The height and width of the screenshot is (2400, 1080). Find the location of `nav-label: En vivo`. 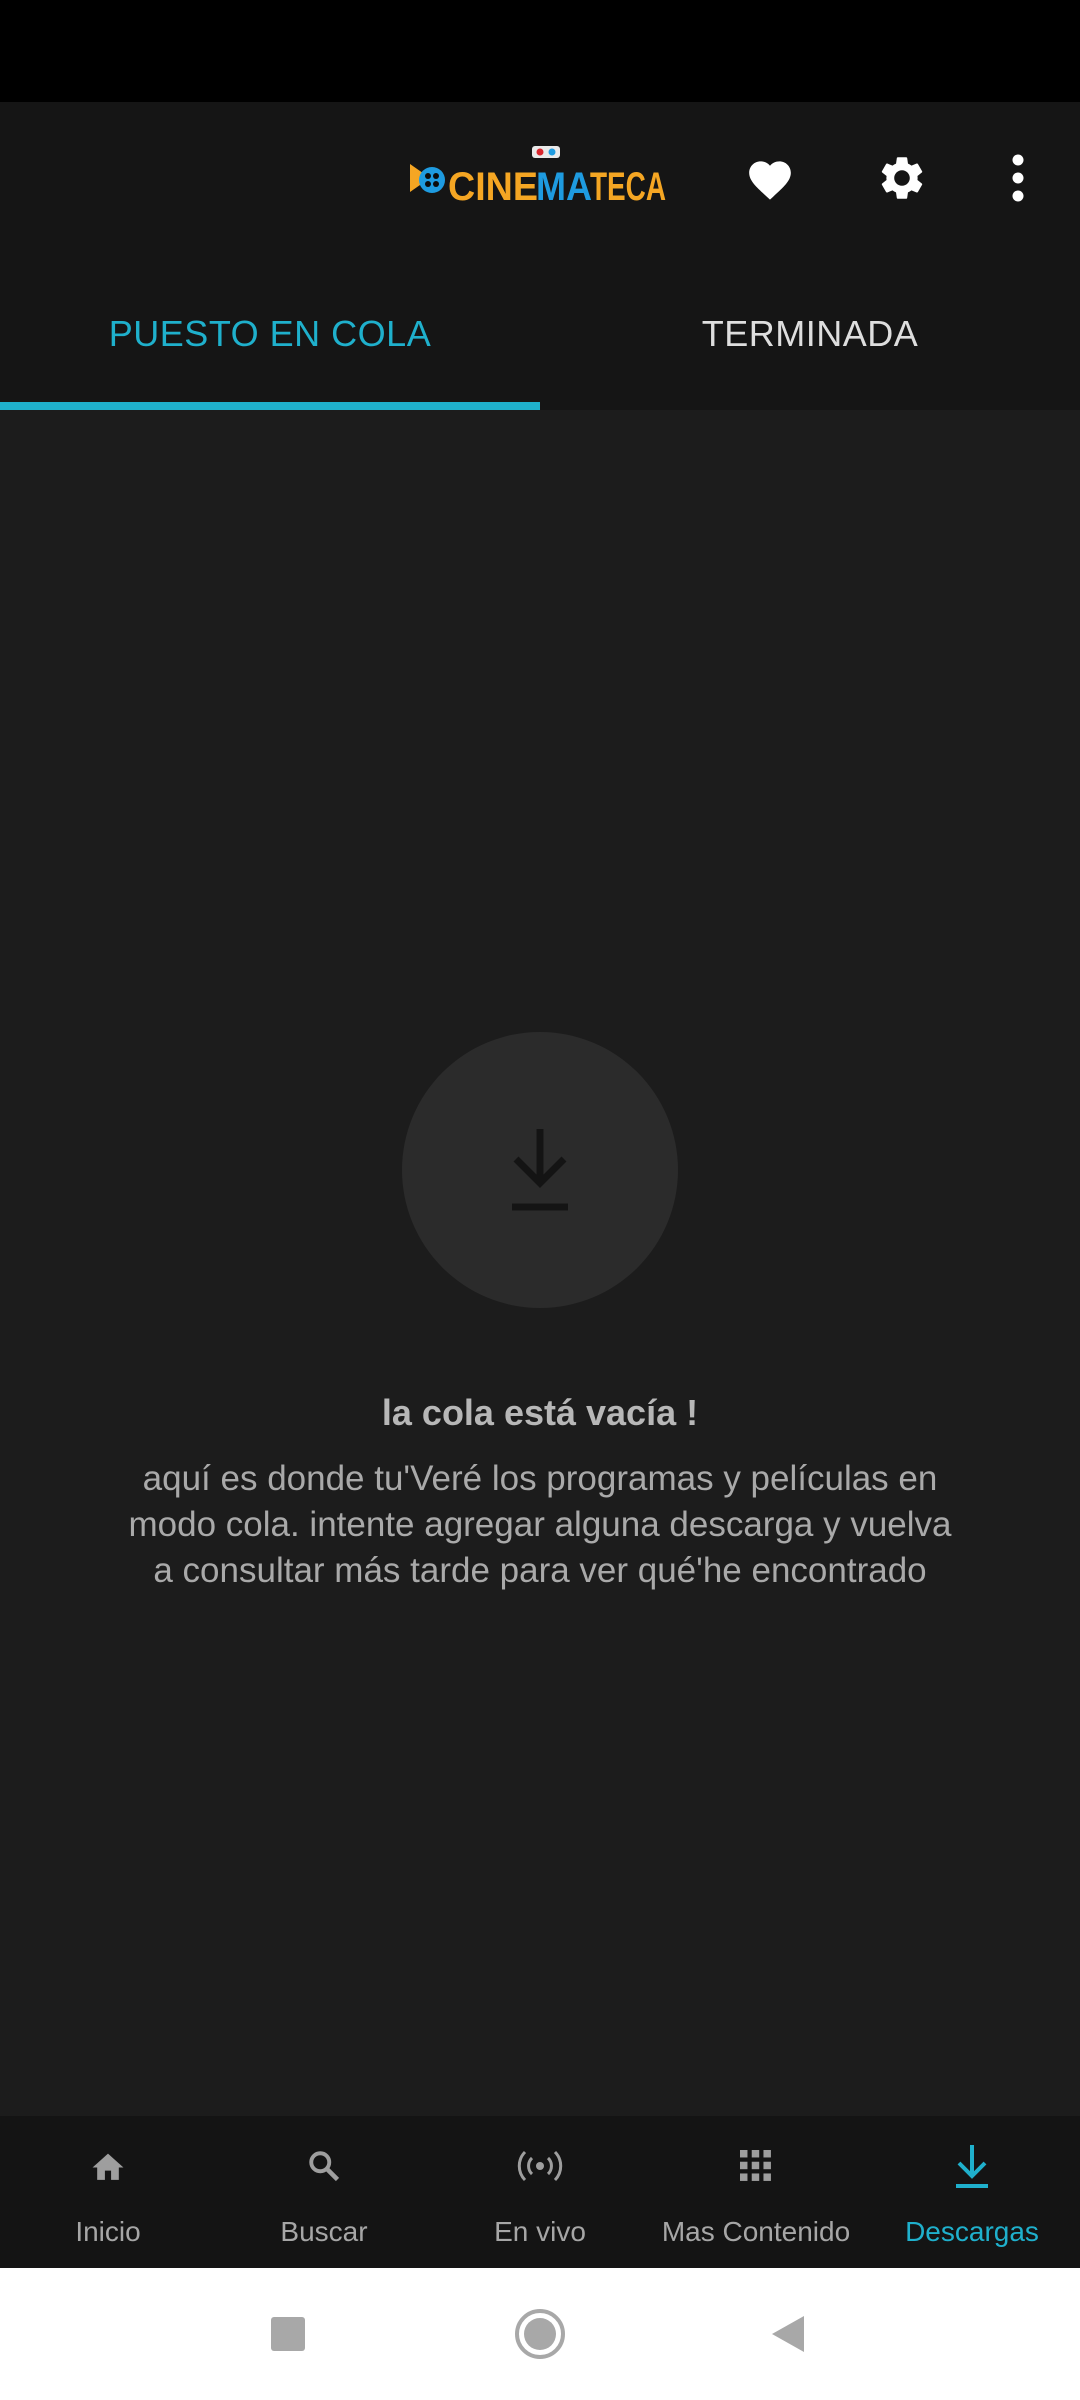

nav-label: En vivo is located at coordinates (540, 2231).